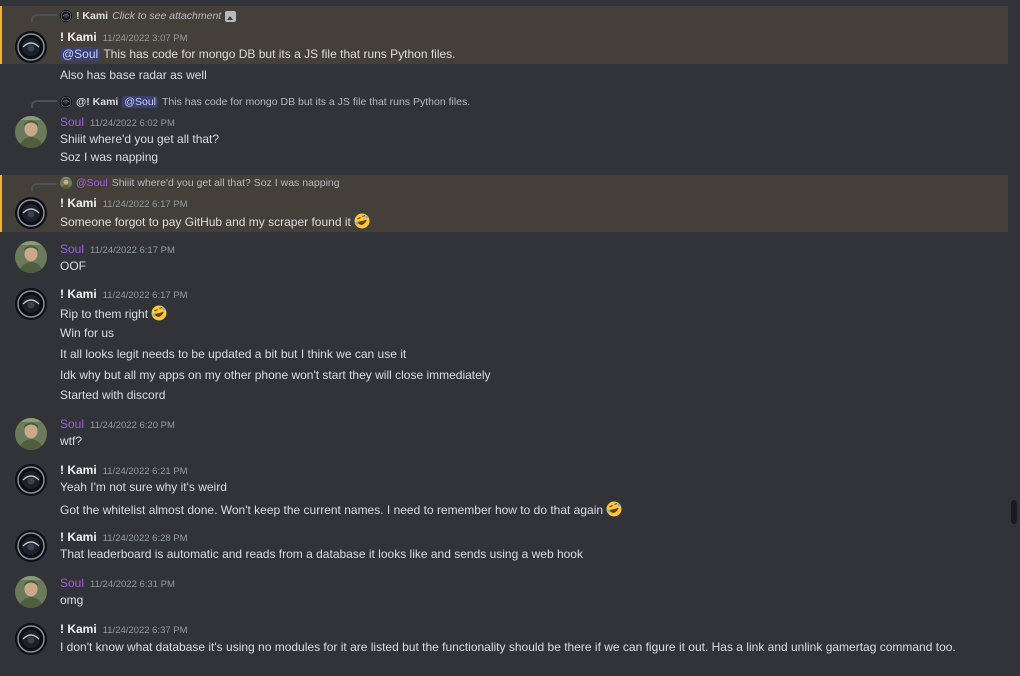 The image size is (1020, 676). I want to click on image-icon, so click(231, 16).